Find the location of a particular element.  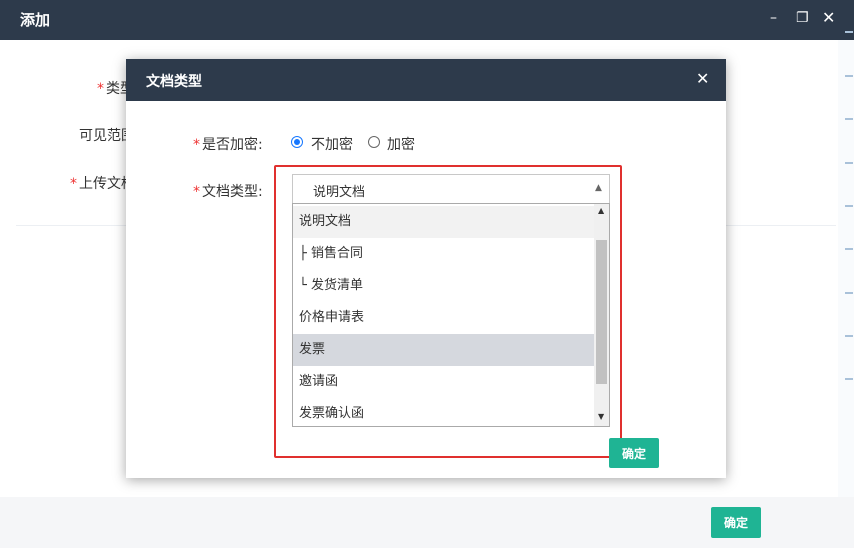

maximize-icon: ❐ is located at coordinates (802, 18).